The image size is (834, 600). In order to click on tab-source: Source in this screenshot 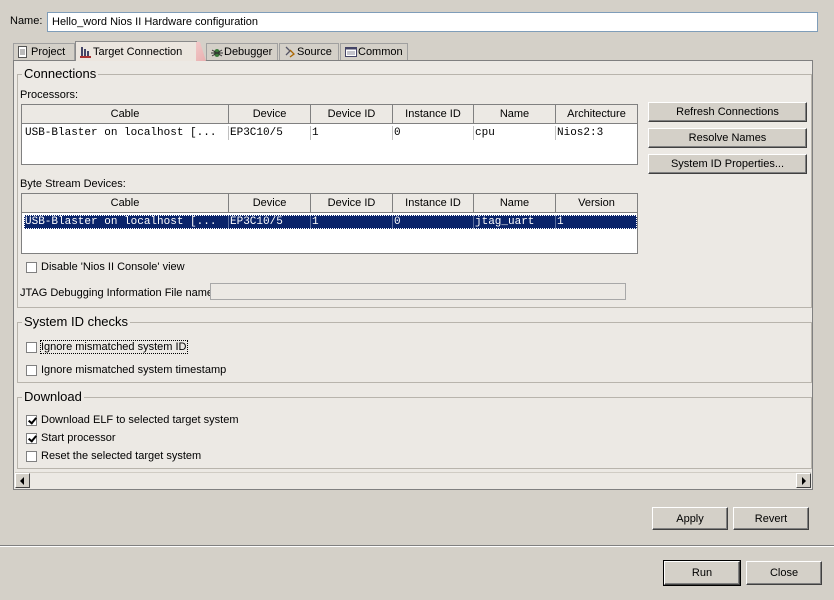, I will do `click(309, 51)`.